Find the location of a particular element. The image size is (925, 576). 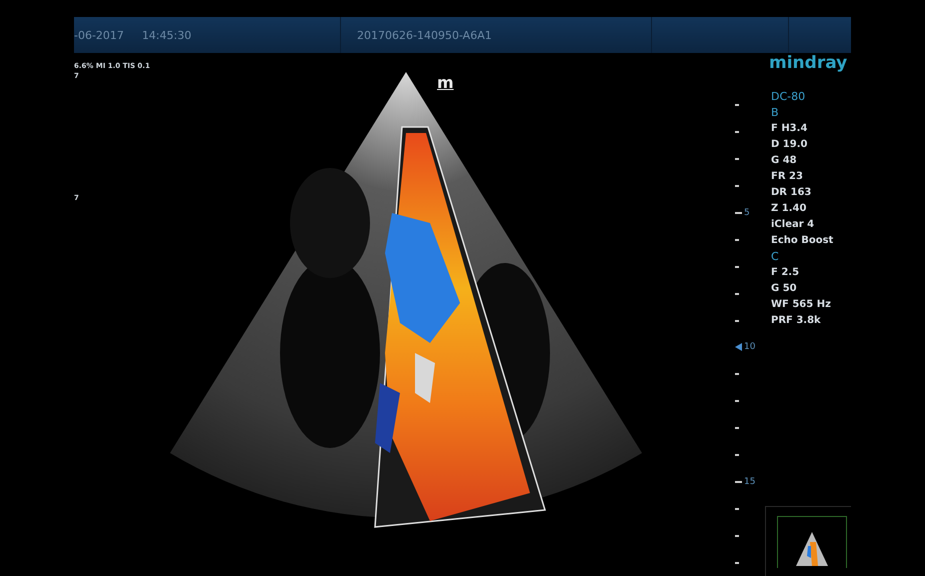

logo-text: mindray is located at coordinates (808, 63).